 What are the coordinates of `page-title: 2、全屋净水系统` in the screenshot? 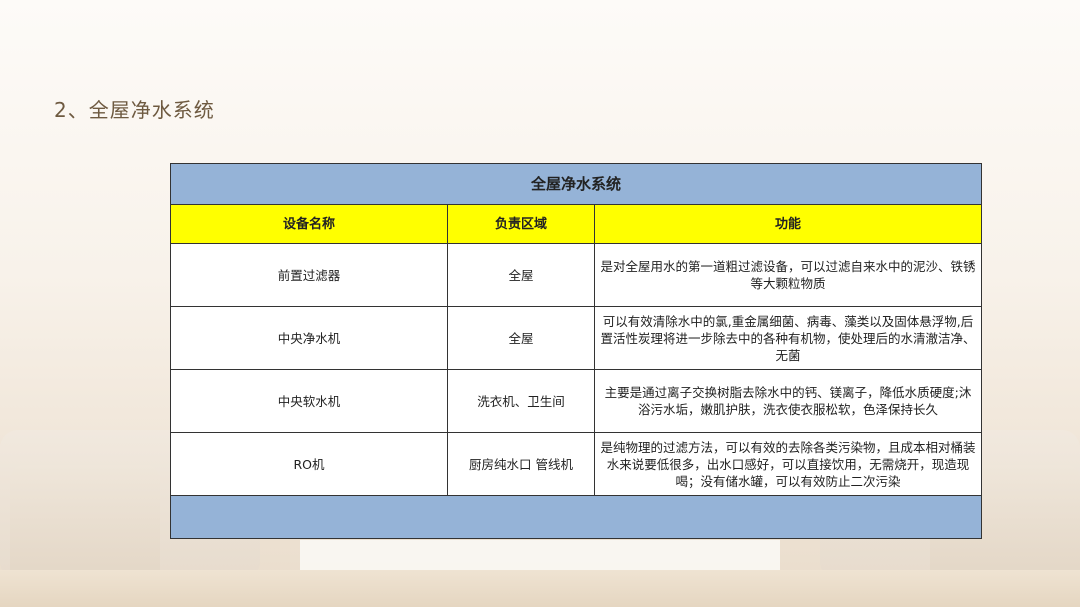 It's located at (134, 110).